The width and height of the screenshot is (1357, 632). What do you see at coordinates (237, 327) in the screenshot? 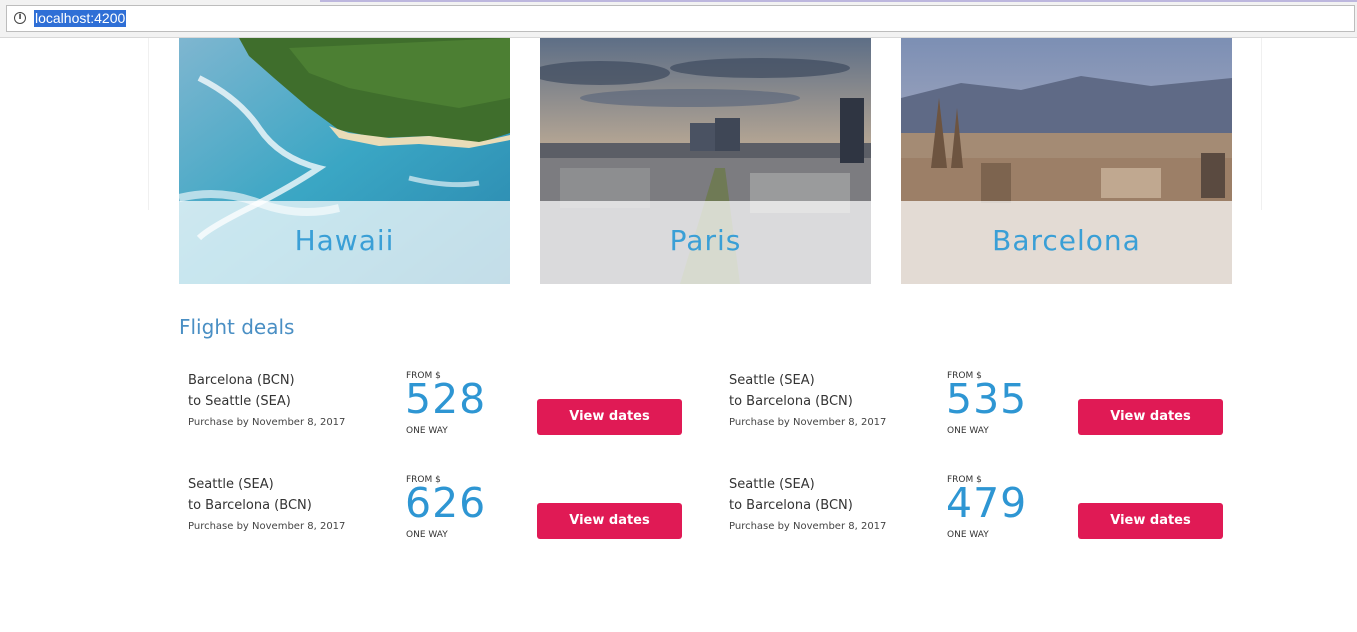
I see `flight-deals-title: Flight deals` at bounding box center [237, 327].